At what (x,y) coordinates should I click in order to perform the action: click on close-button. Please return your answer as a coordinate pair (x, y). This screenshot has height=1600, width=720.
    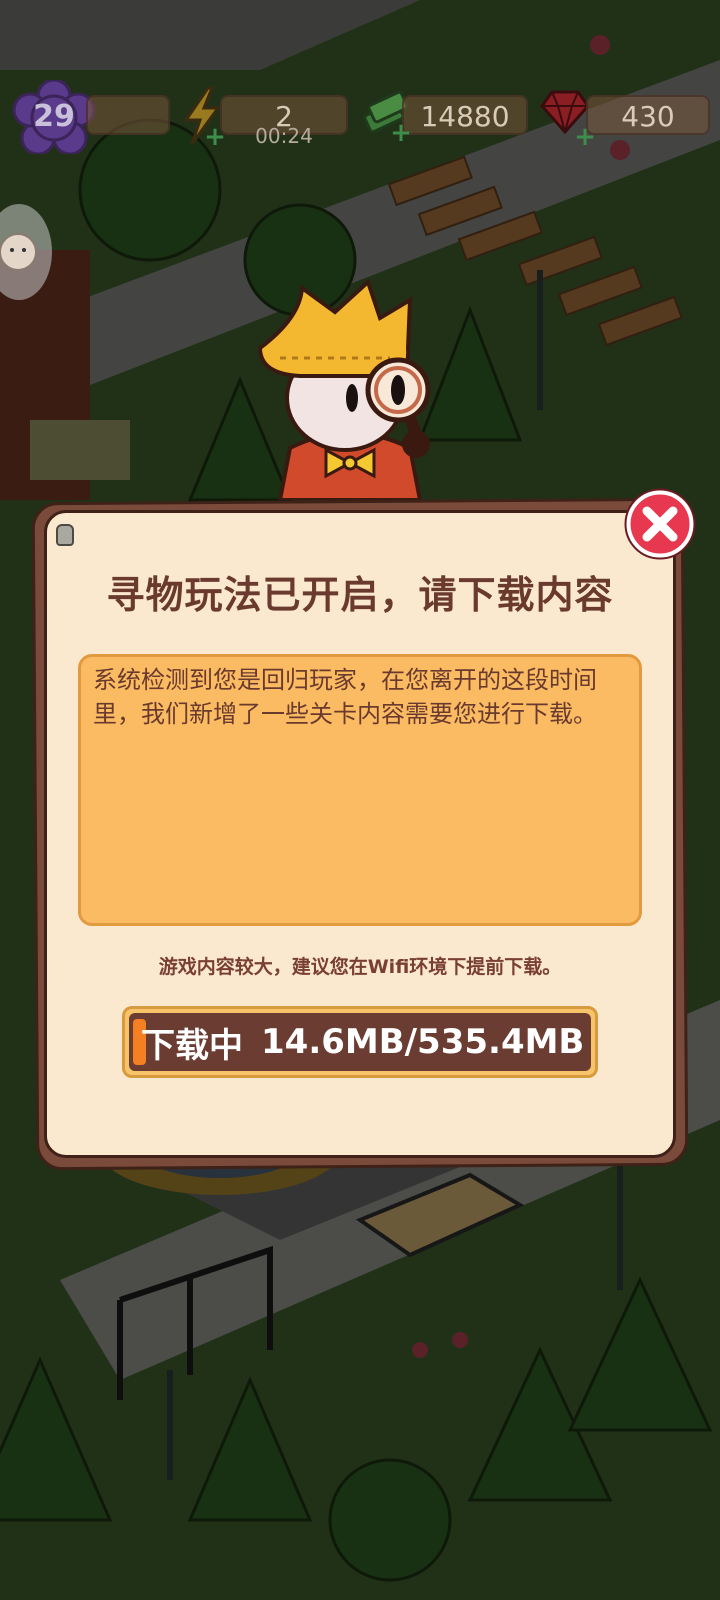
    Looking at the image, I should click on (660, 524).